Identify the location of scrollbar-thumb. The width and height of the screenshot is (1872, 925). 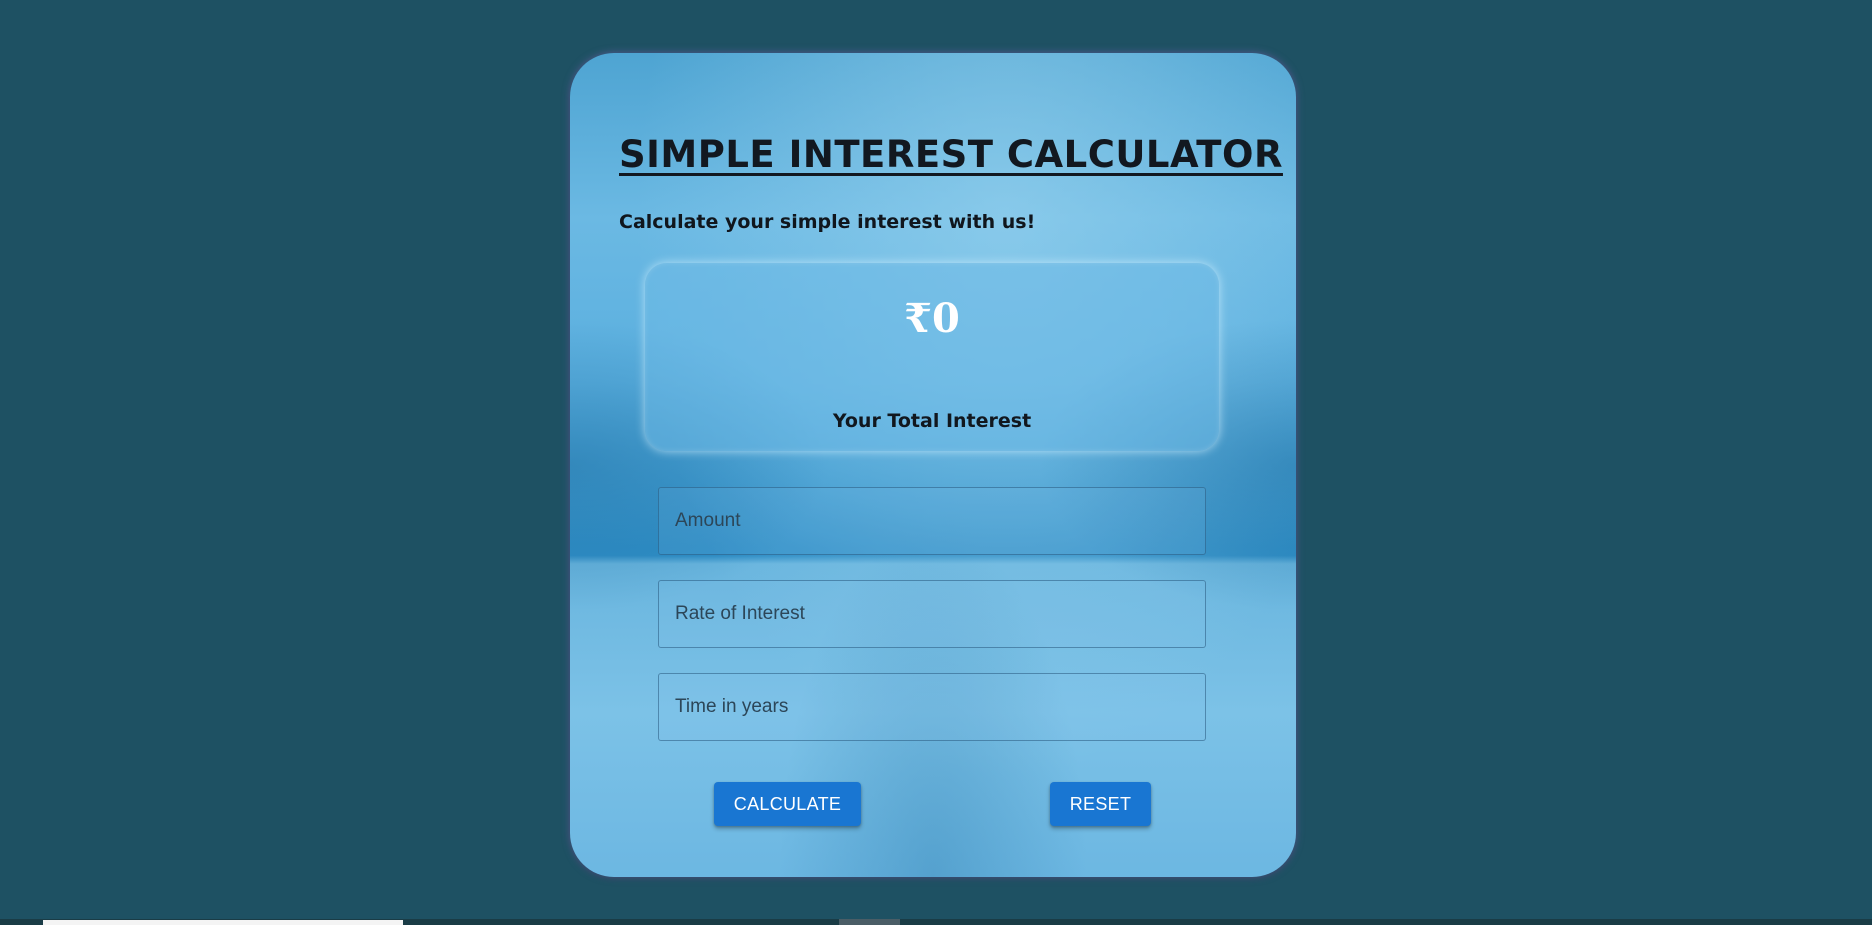
(223, 922).